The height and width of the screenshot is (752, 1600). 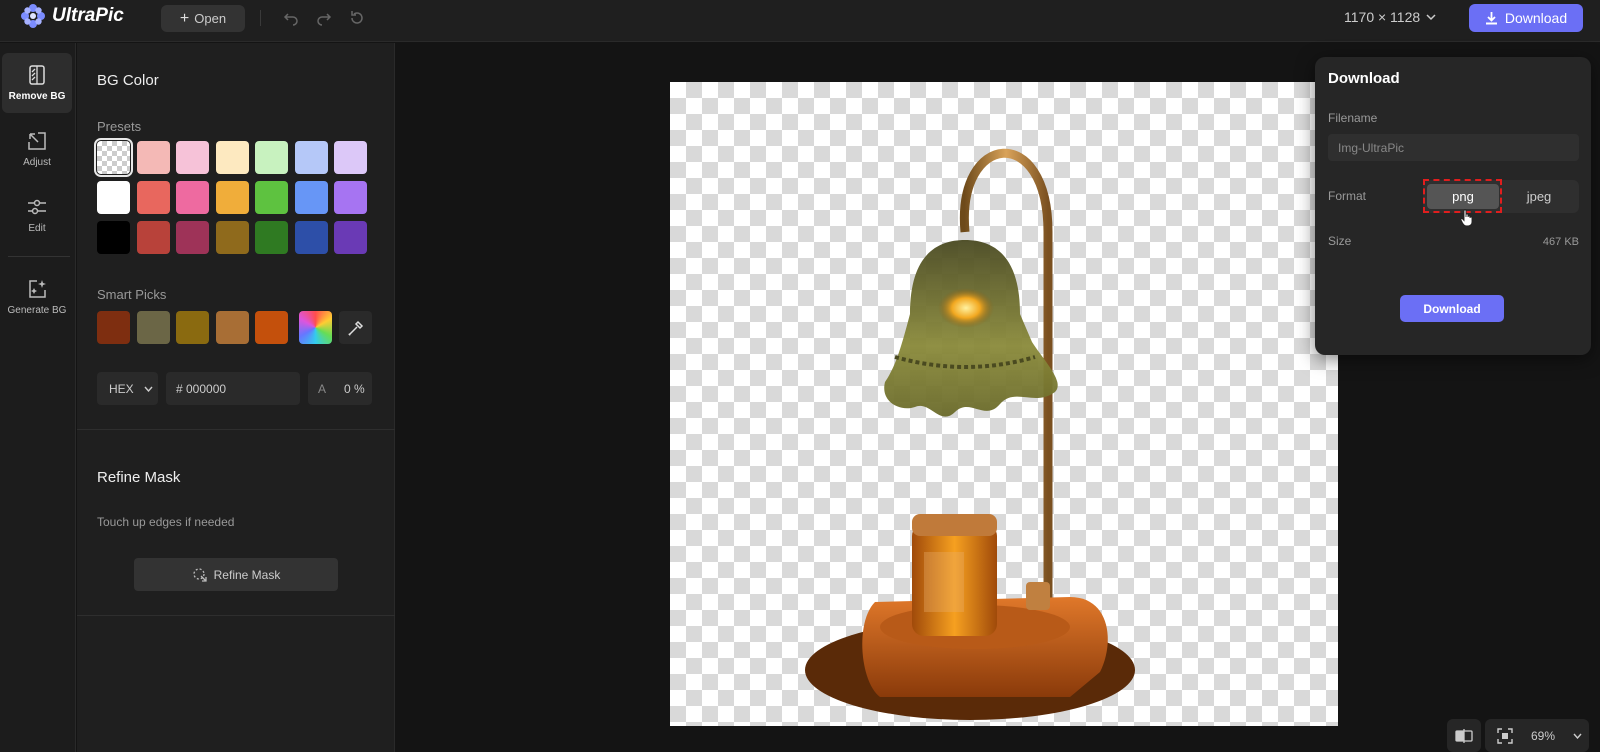 What do you see at coordinates (37, 310) in the screenshot?
I see `nav-item-label: Generate BG` at bounding box center [37, 310].